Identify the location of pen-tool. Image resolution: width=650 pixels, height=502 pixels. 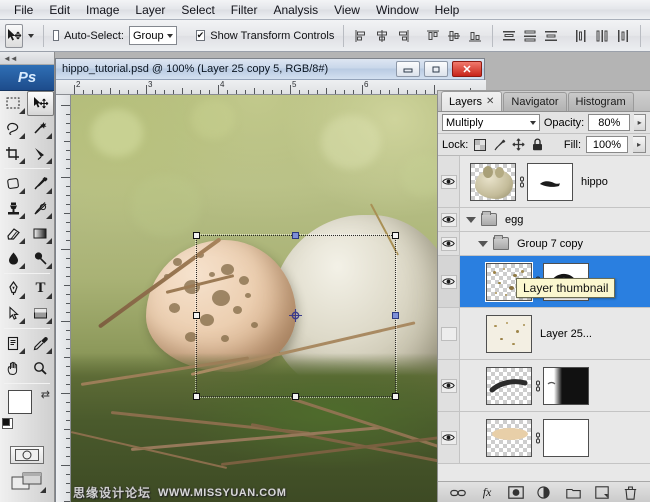
(13, 288).